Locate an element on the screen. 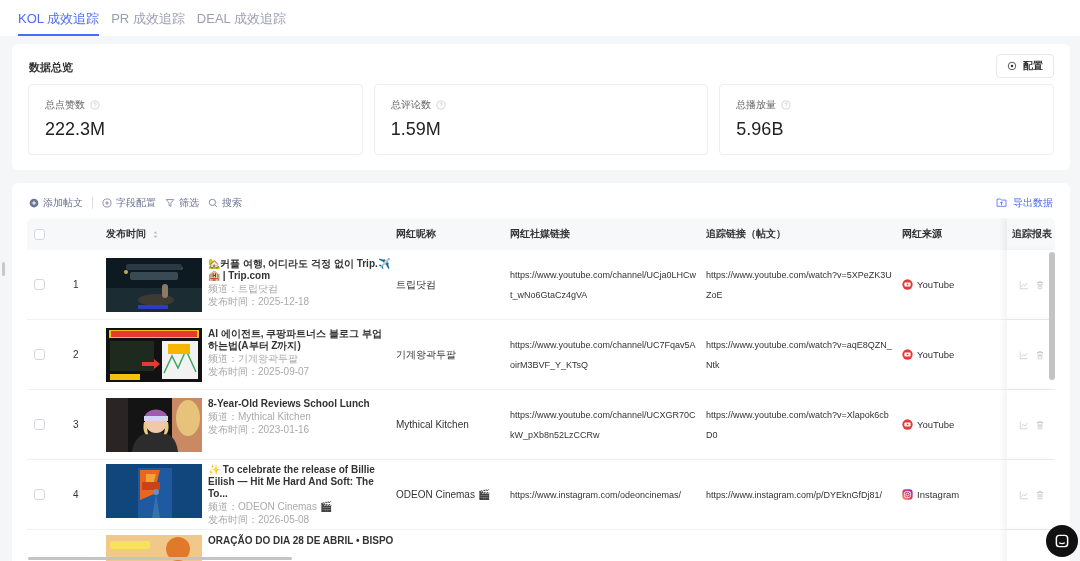 This screenshot has width=1080, height=561. table-cell-text: 트립닷컴 is located at coordinates (416, 284).